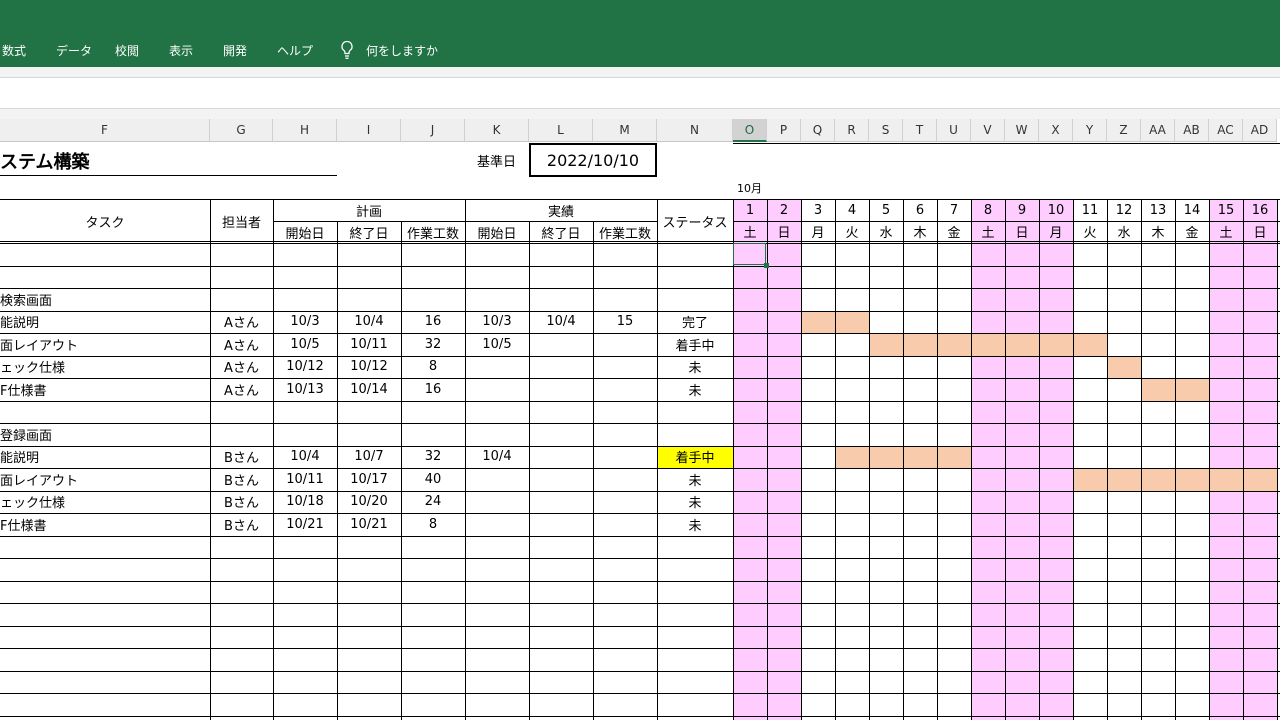 Image resolution: width=1280 pixels, height=720 pixels. Describe the element at coordinates (369, 524) in the screenshot. I see `cell-plan-end: 10/21` at that location.